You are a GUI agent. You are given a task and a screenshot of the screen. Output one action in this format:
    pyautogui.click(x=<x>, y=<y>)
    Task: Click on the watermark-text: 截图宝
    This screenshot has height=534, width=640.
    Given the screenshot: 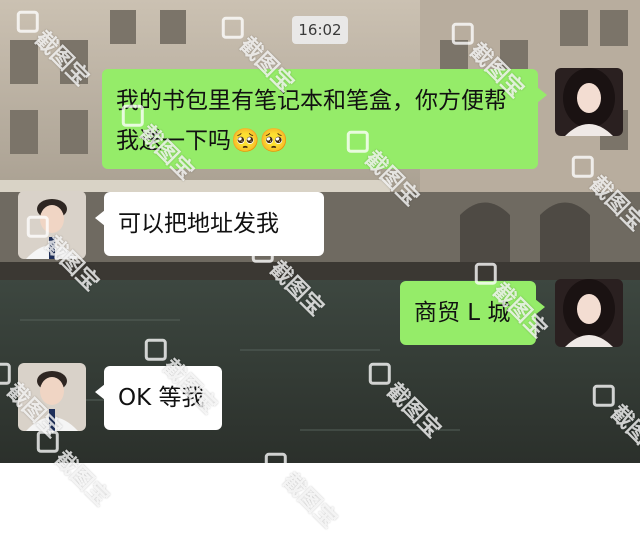 What is the action you would take?
    pyautogui.click(x=309, y=501)
    